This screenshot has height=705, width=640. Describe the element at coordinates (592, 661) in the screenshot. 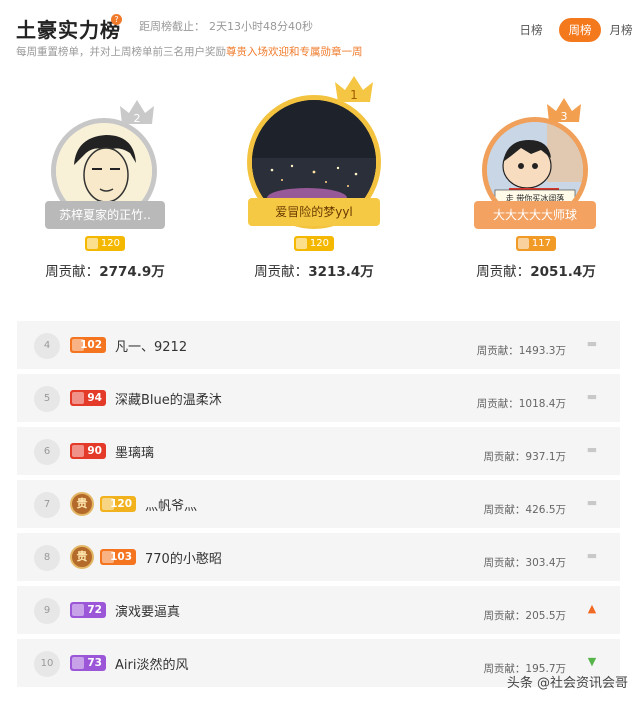

I see `arrow-down-icon: ▼` at that location.